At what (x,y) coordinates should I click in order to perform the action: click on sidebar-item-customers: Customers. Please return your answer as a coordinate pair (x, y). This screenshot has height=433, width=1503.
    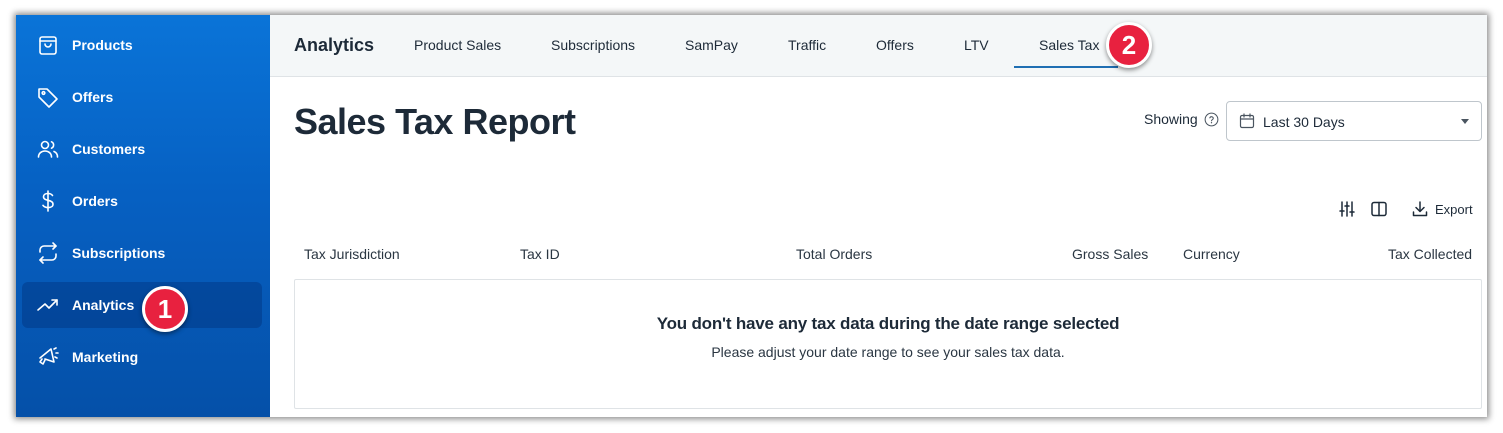
    Looking at the image, I should click on (142, 149).